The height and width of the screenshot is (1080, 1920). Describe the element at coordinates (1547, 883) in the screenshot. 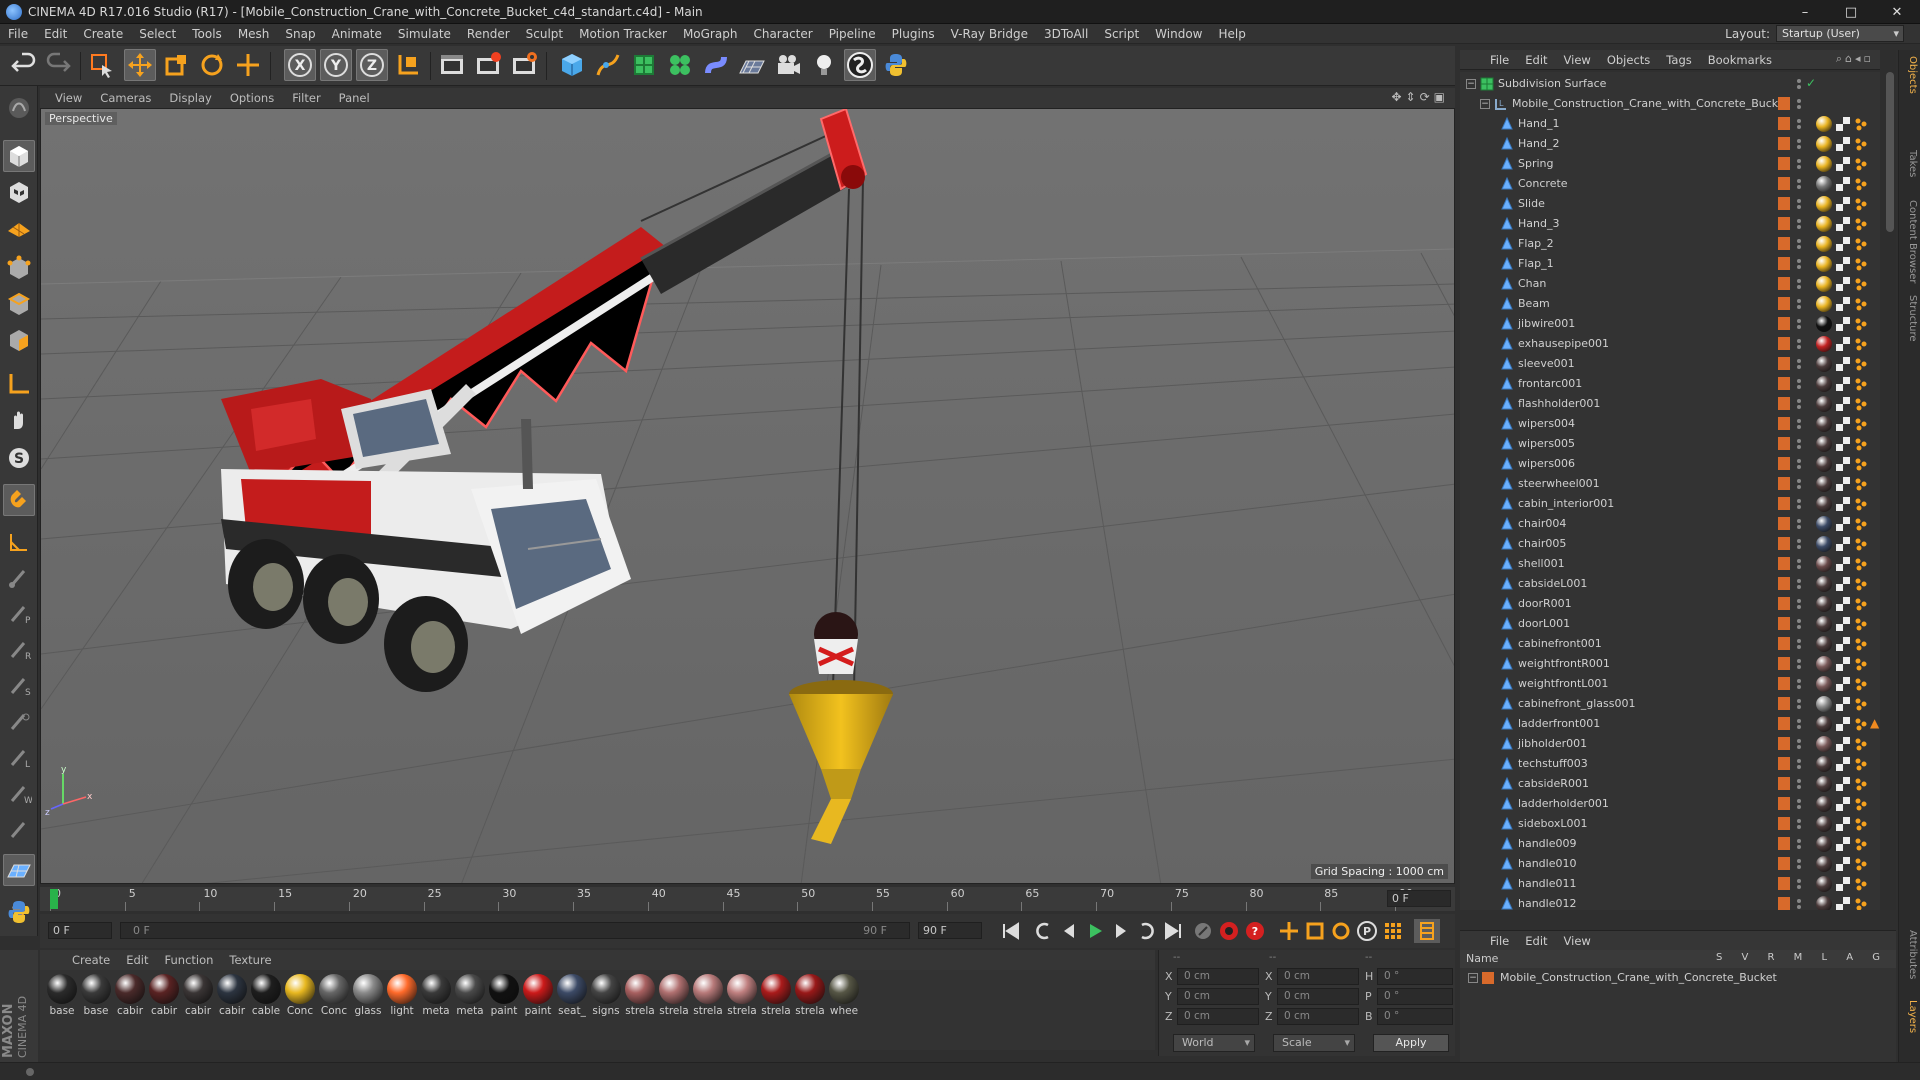

I see `object-name: handle011` at that location.